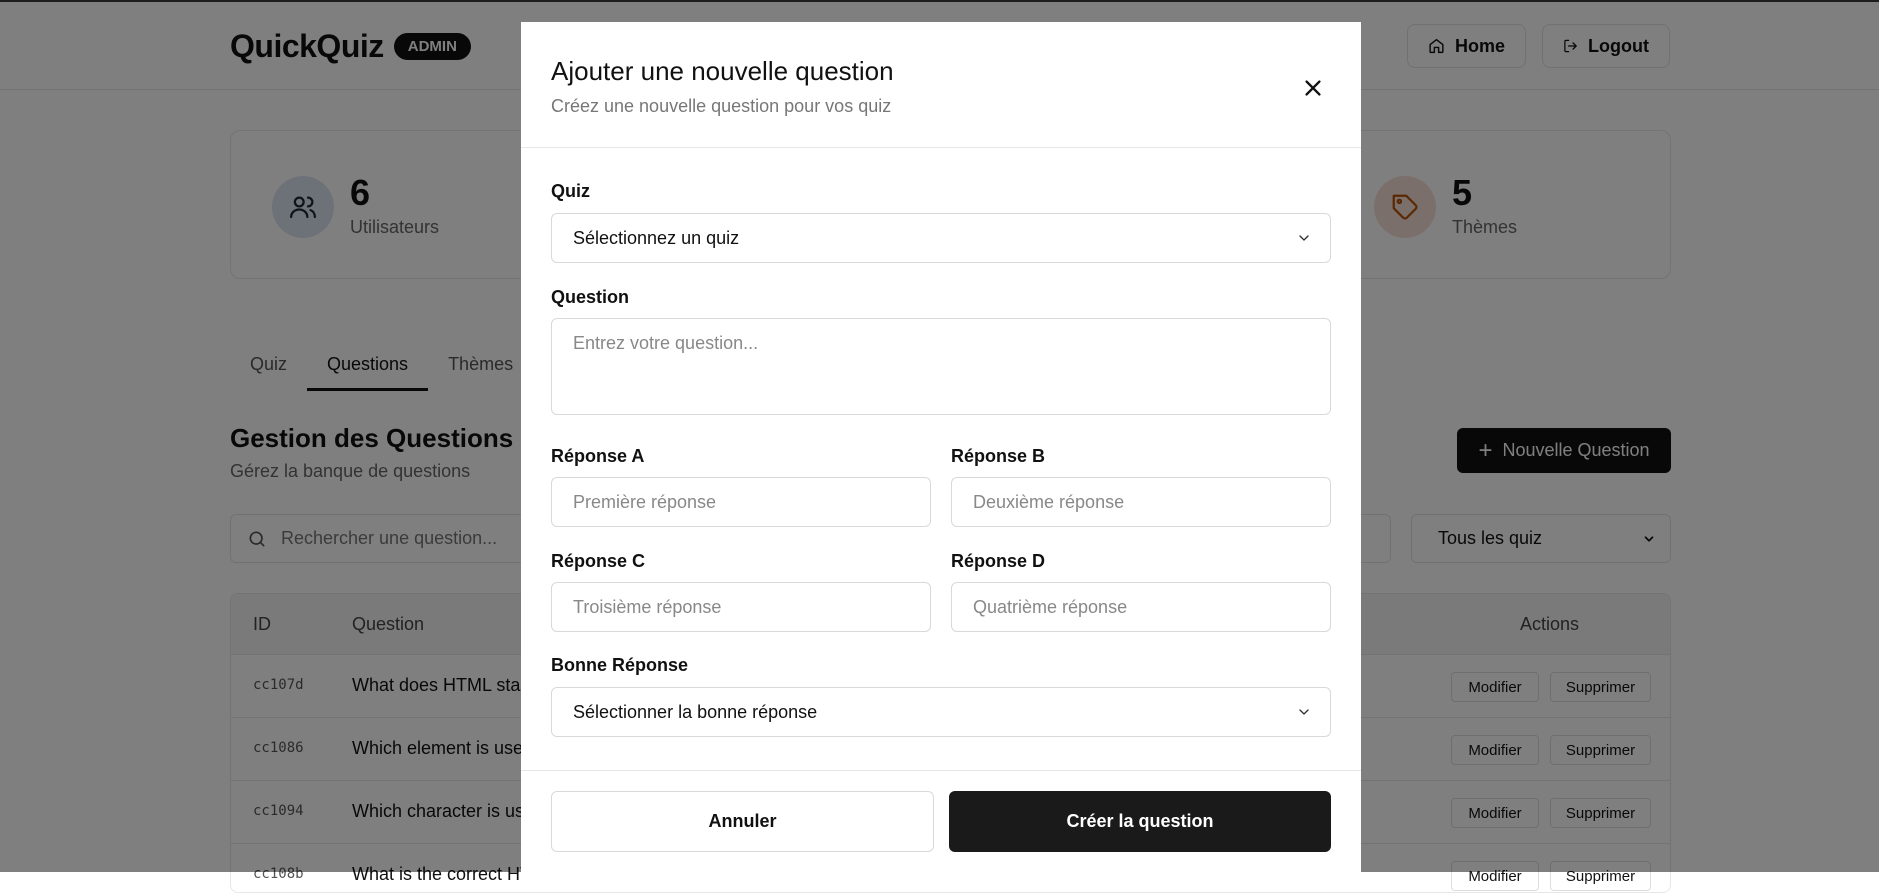  I want to click on answer-b-placeholder: Deuxième réponse, so click(1049, 501).